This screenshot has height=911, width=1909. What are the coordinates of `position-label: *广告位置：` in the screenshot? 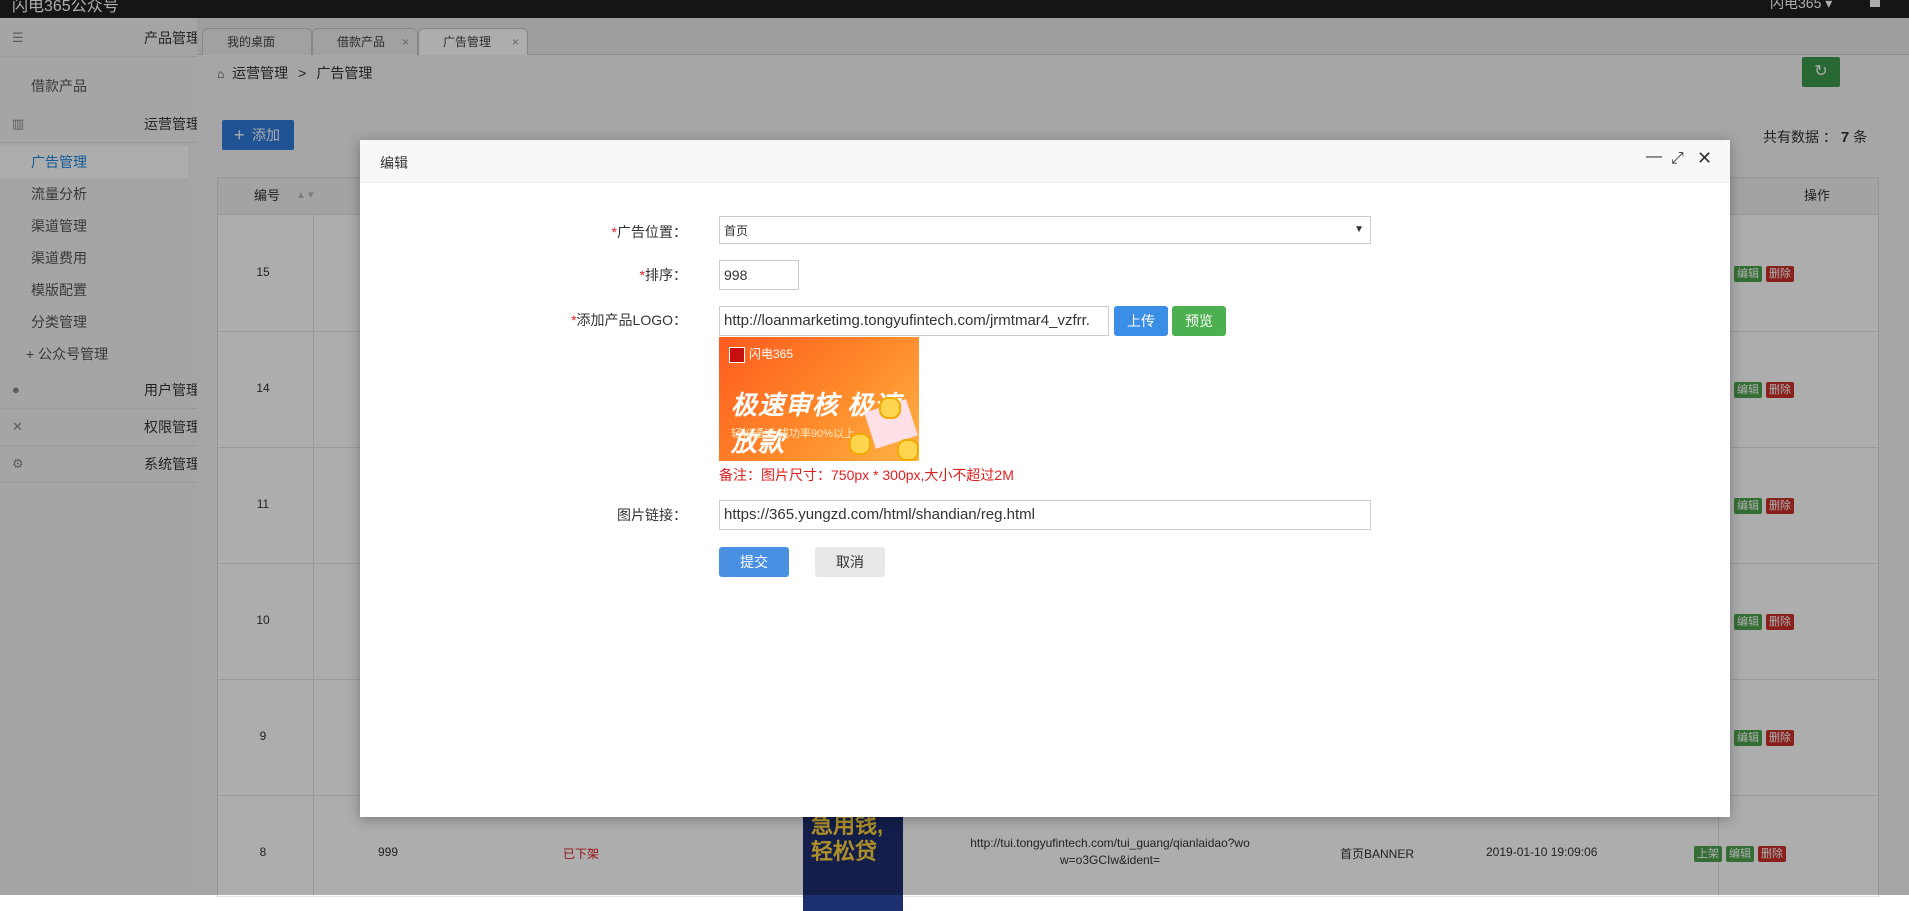 It's located at (602, 232).